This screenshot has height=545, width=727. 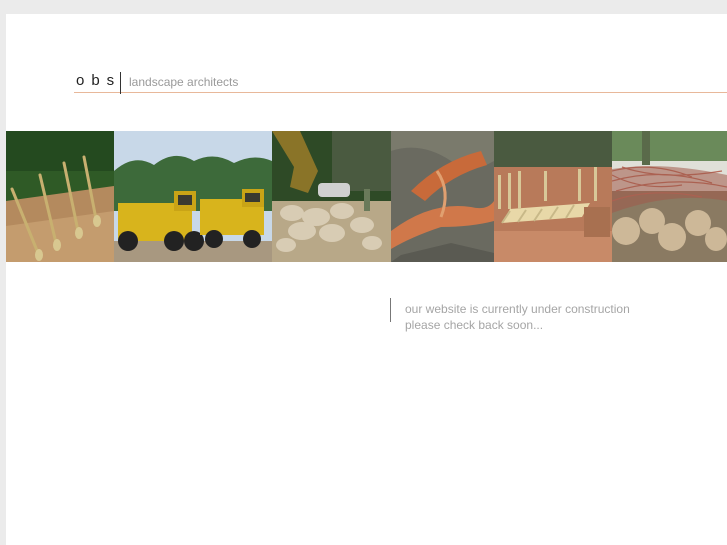 I want to click on wood-framing-photo, so click(x=553, y=196).